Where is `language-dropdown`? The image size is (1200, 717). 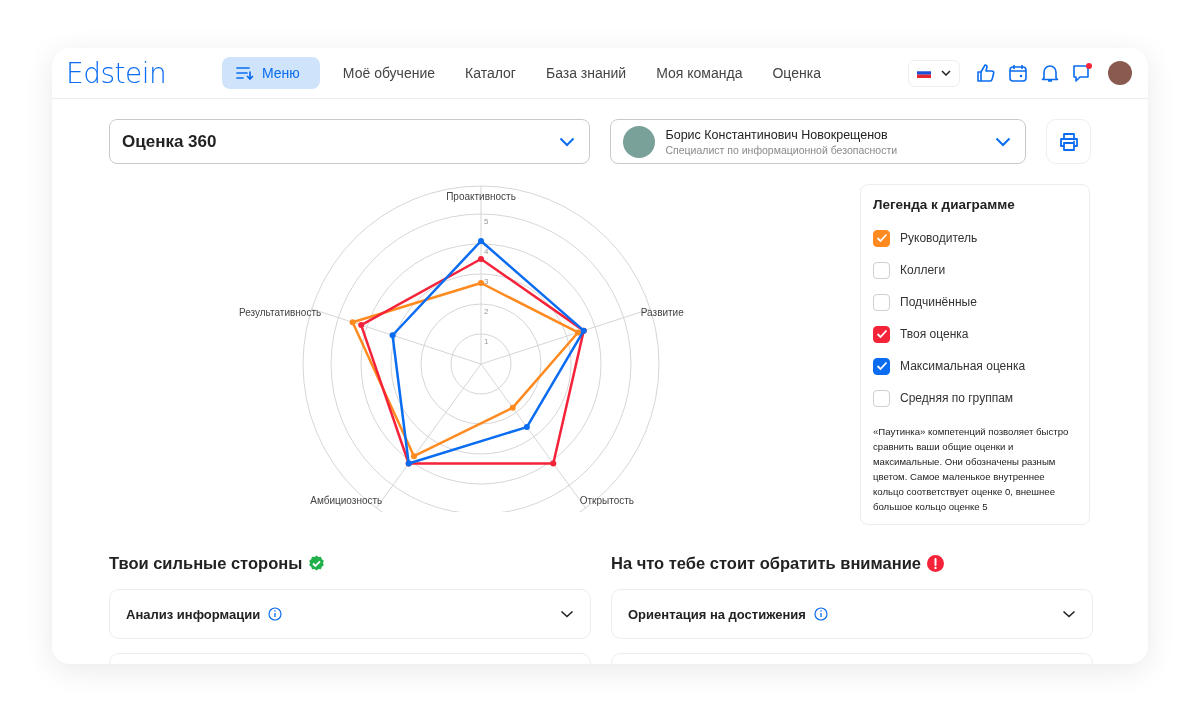
language-dropdown is located at coordinates (934, 73).